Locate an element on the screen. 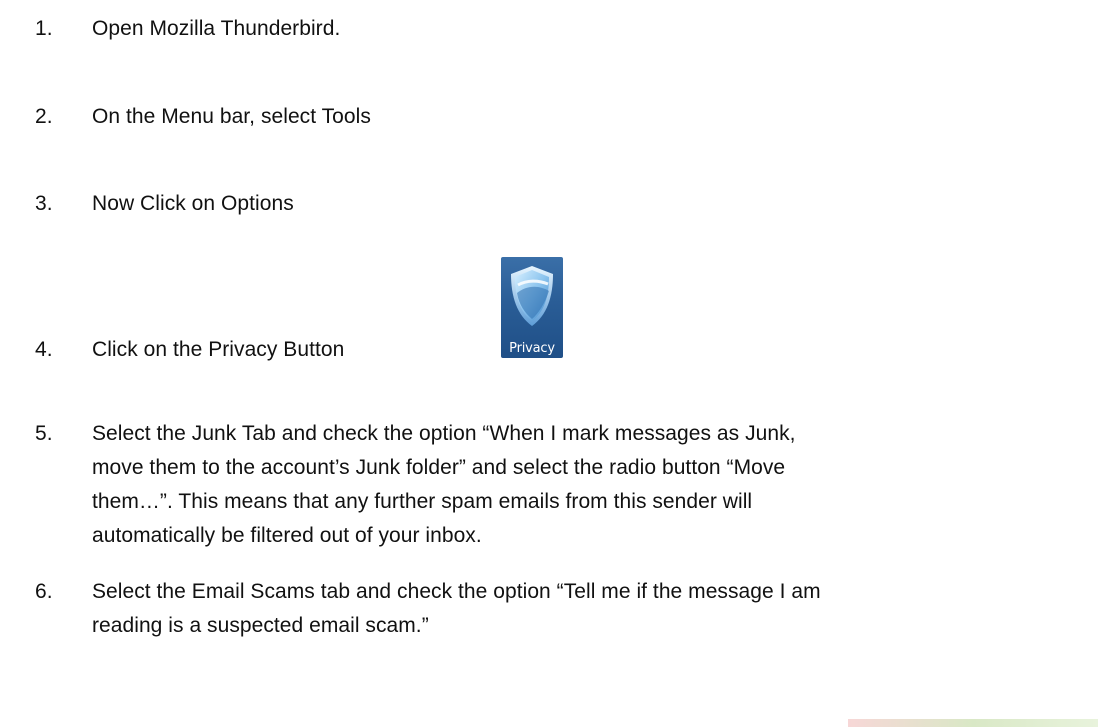 The image size is (1107, 727). screenshot-edge is located at coordinates (973, 723).